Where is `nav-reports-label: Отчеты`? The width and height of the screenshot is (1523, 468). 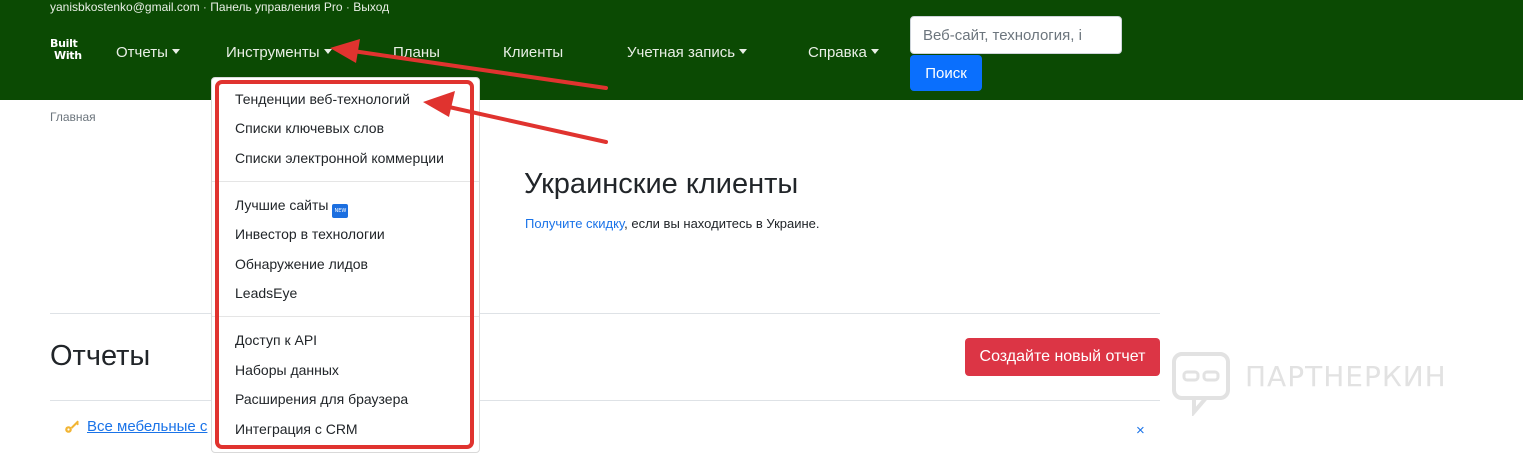 nav-reports-label: Отчеты is located at coordinates (142, 52).